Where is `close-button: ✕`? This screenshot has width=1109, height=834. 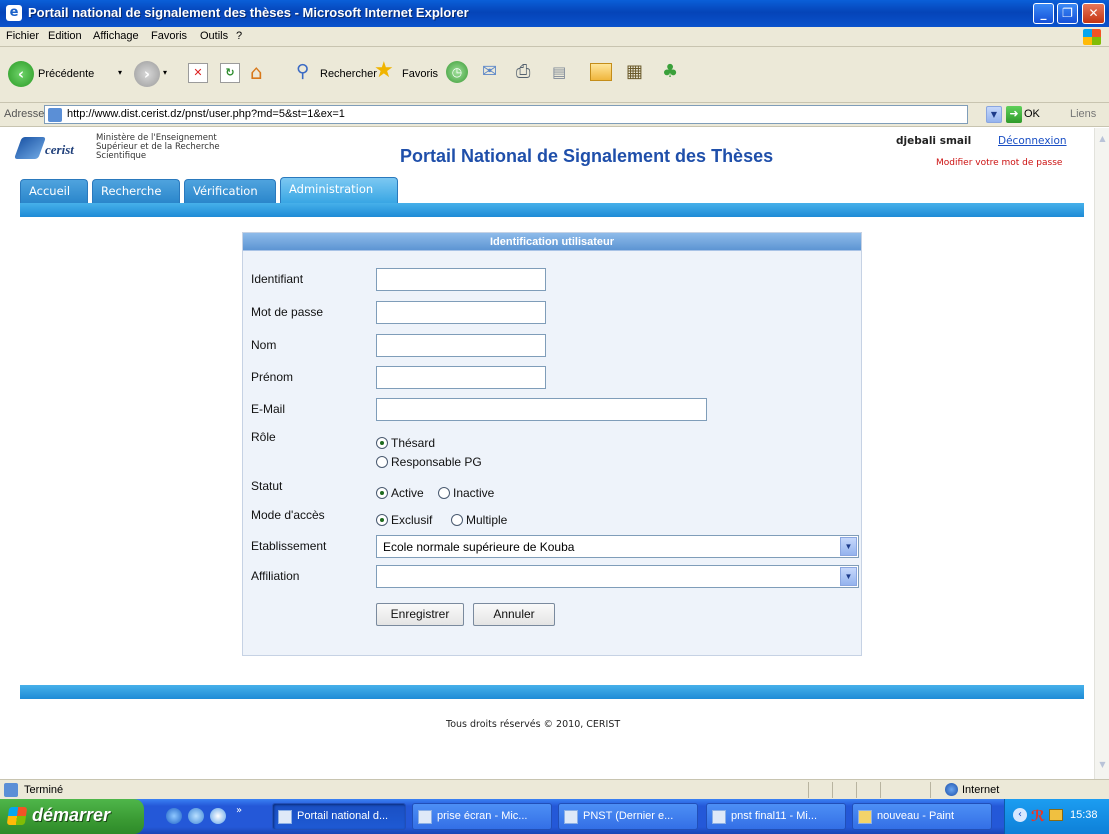
close-button: ✕ is located at coordinates (1093, 13).